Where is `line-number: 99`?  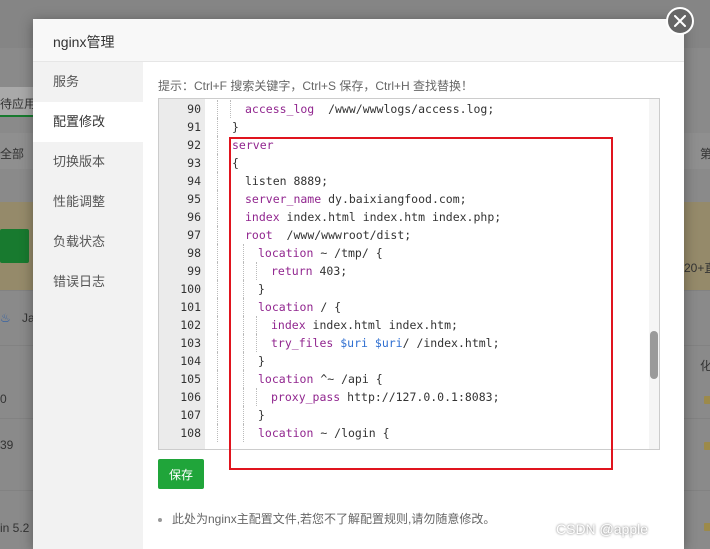
line-number: 99 is located at coordinates (194, 271).